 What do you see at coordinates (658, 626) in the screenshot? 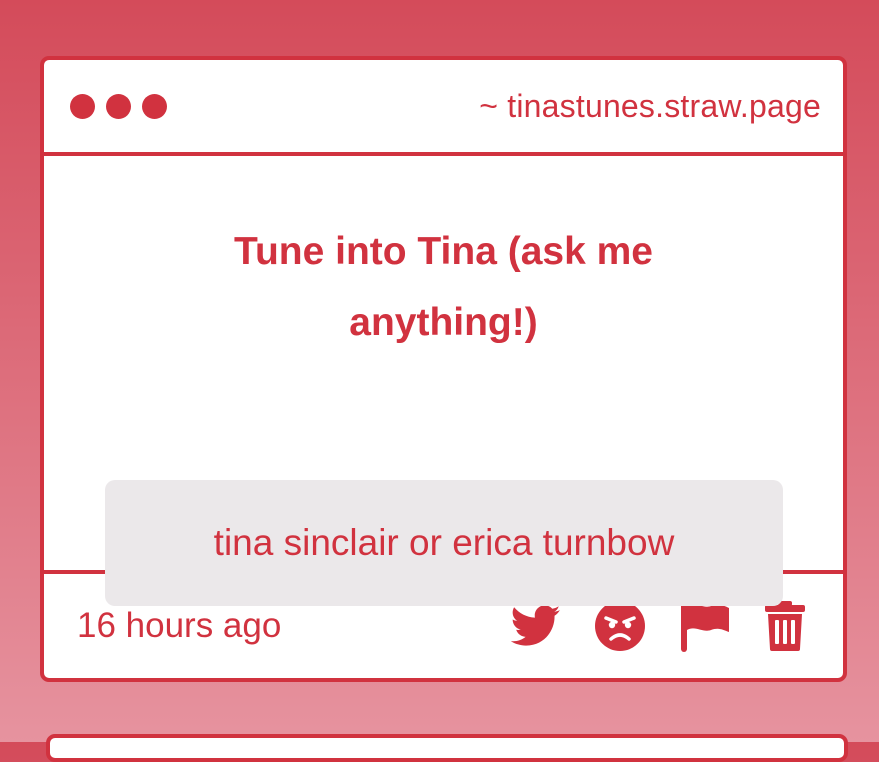
I see `action-bar` at bounding box center [658, 626].